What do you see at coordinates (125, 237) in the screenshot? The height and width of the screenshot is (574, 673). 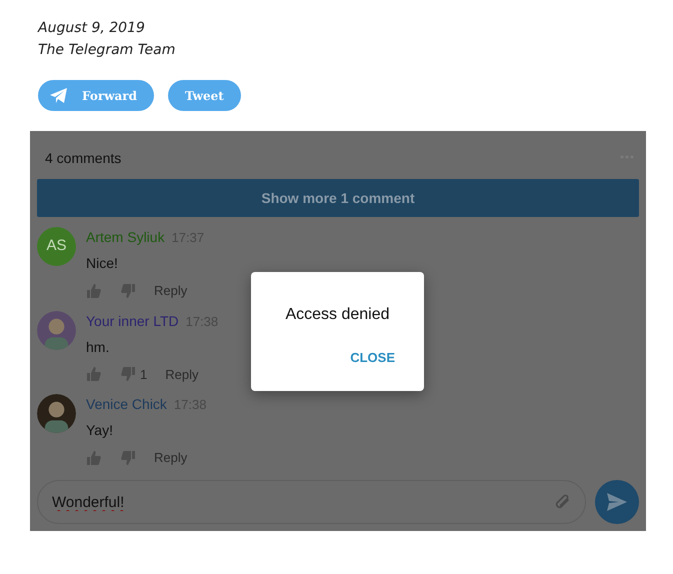 I see `author-name: Artem Syliuk` at bounding box center [125, 237].